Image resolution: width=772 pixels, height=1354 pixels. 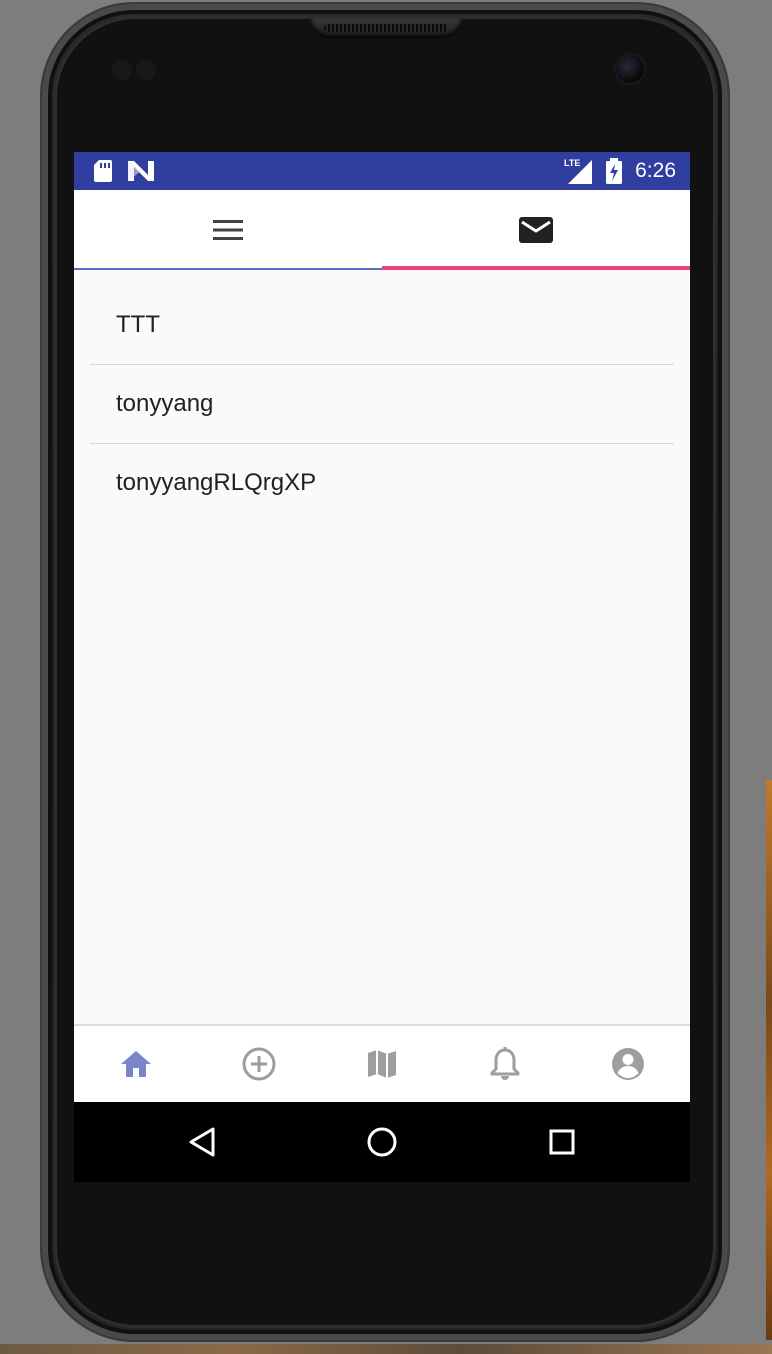 I want to click on nav-home, so click(x=135, y=1064).